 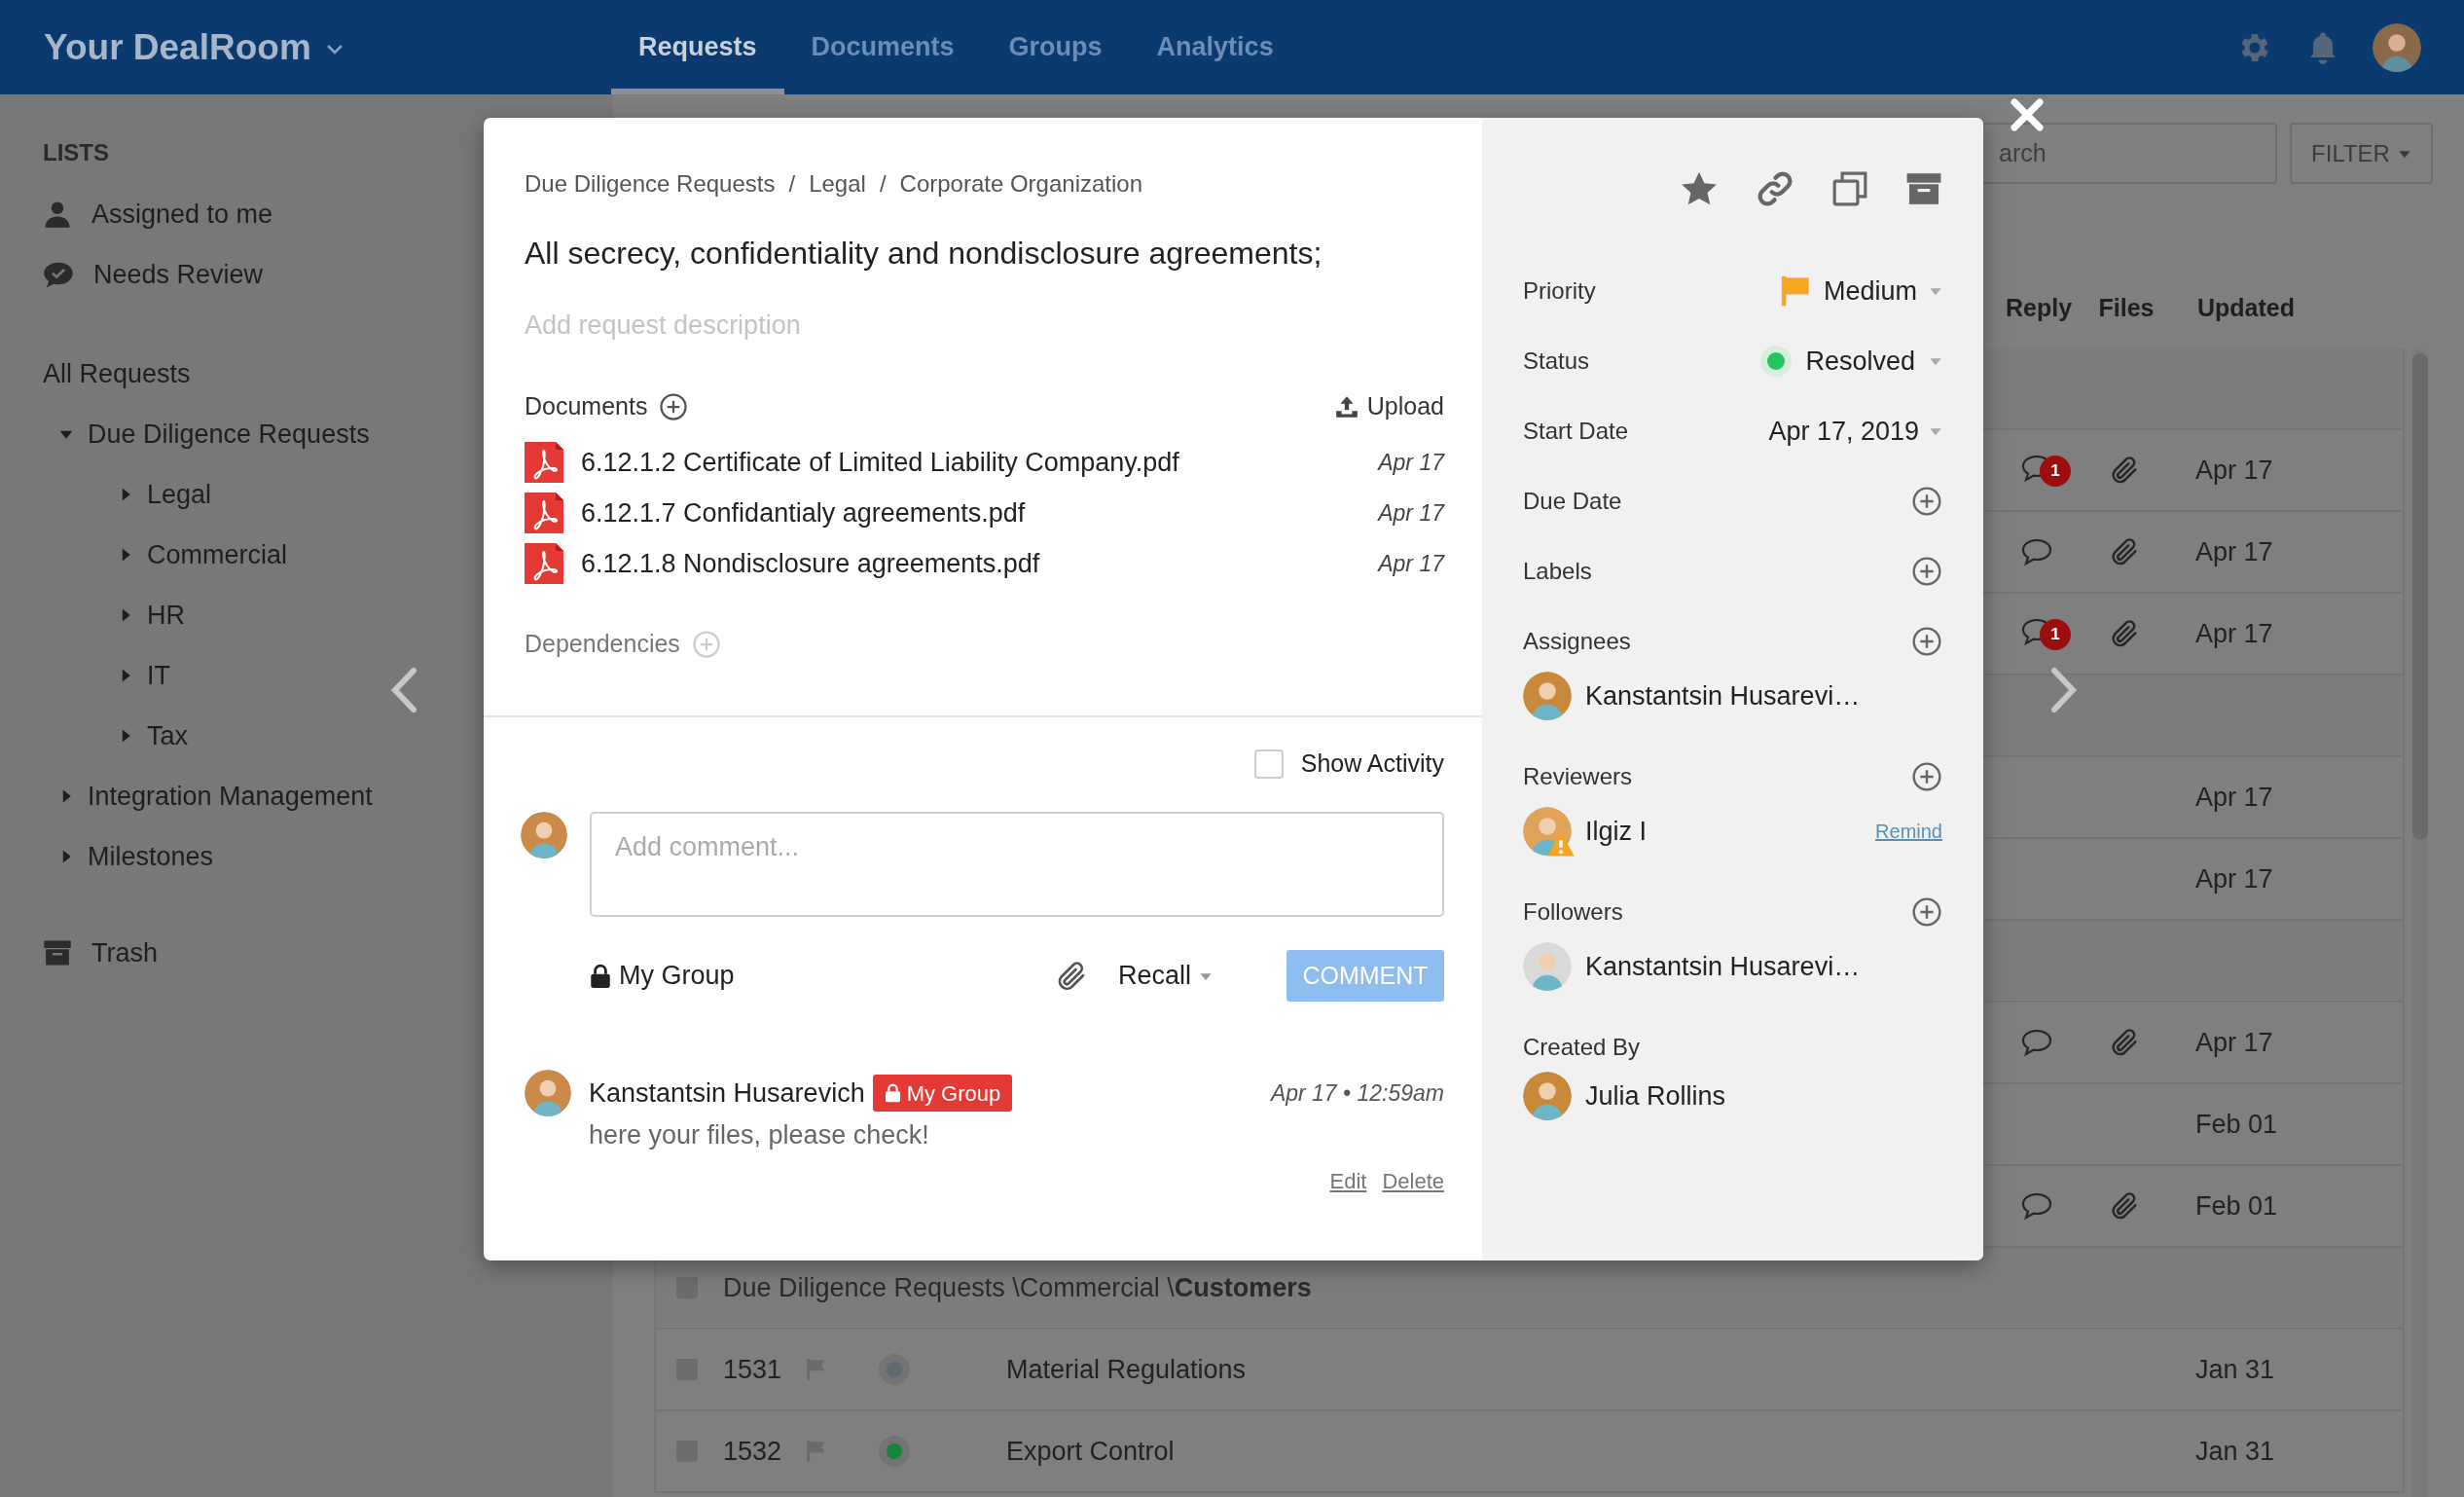 I want to click on tree-item: Due Diligence Requests, so click(x=229, y=434).